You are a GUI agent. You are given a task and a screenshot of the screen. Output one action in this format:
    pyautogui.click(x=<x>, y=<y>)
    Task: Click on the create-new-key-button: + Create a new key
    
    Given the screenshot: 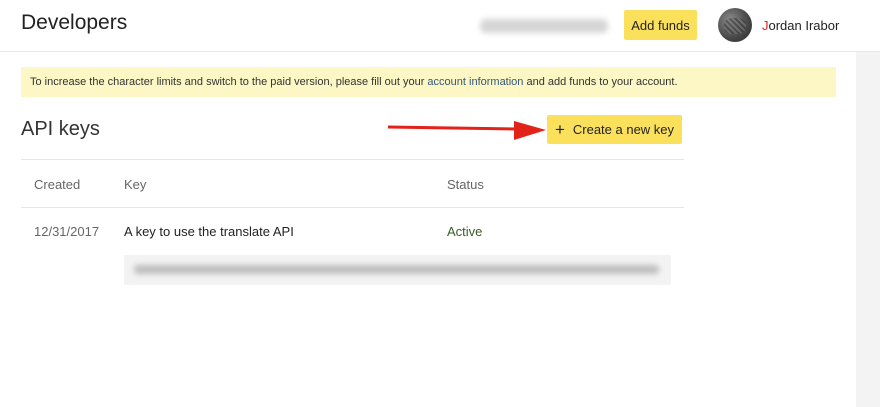 What is the action you would take?
    pyautogui.click(x=614, y=129)
    